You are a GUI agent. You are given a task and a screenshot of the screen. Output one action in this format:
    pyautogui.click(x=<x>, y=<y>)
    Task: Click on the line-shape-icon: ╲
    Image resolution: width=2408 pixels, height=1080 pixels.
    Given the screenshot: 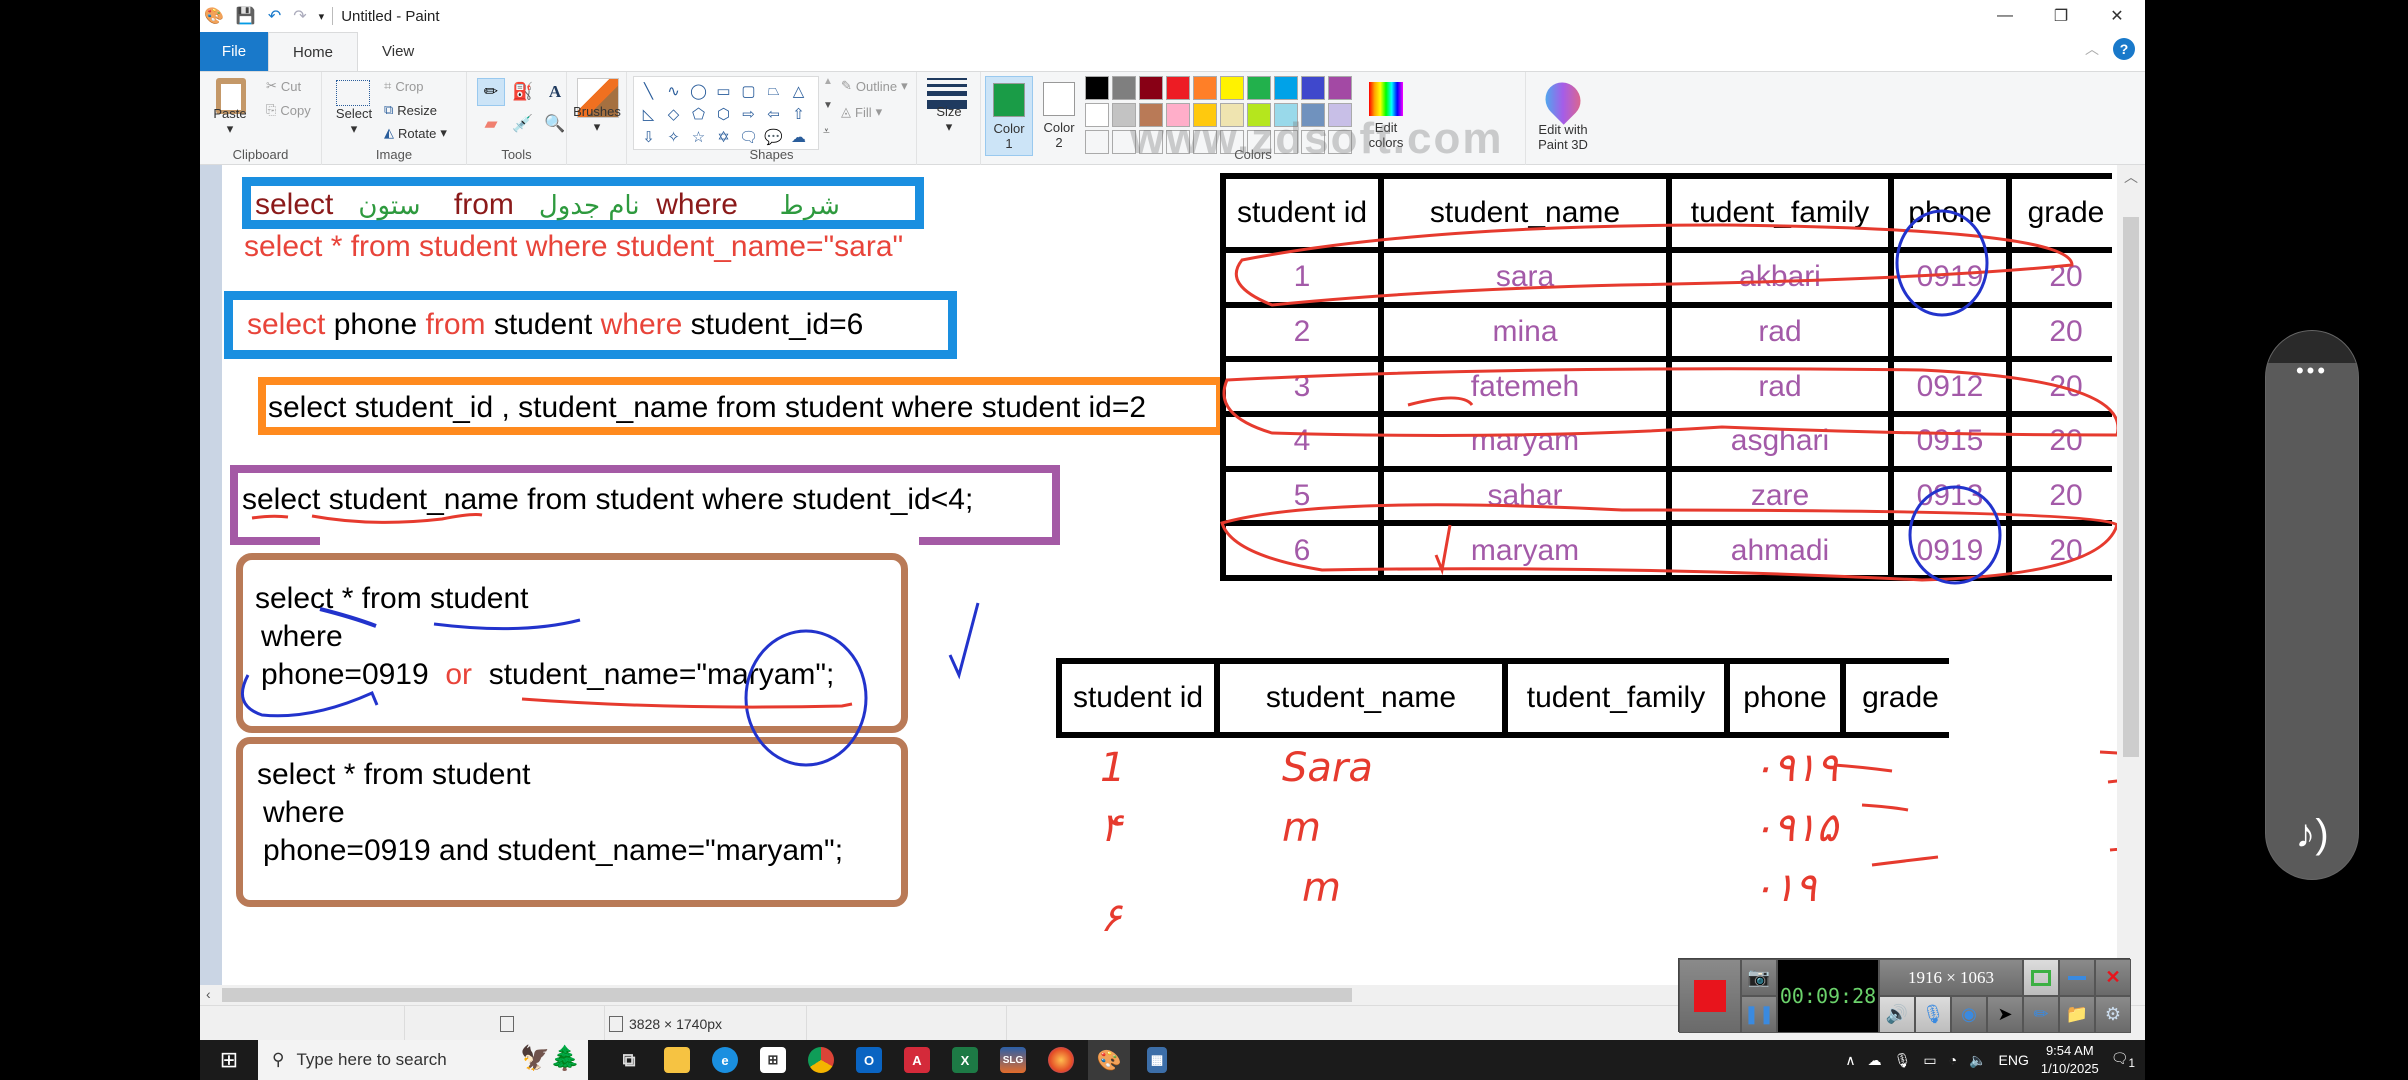 What is the action you would take?
    pyautogui.click(x=648, y=90)
    